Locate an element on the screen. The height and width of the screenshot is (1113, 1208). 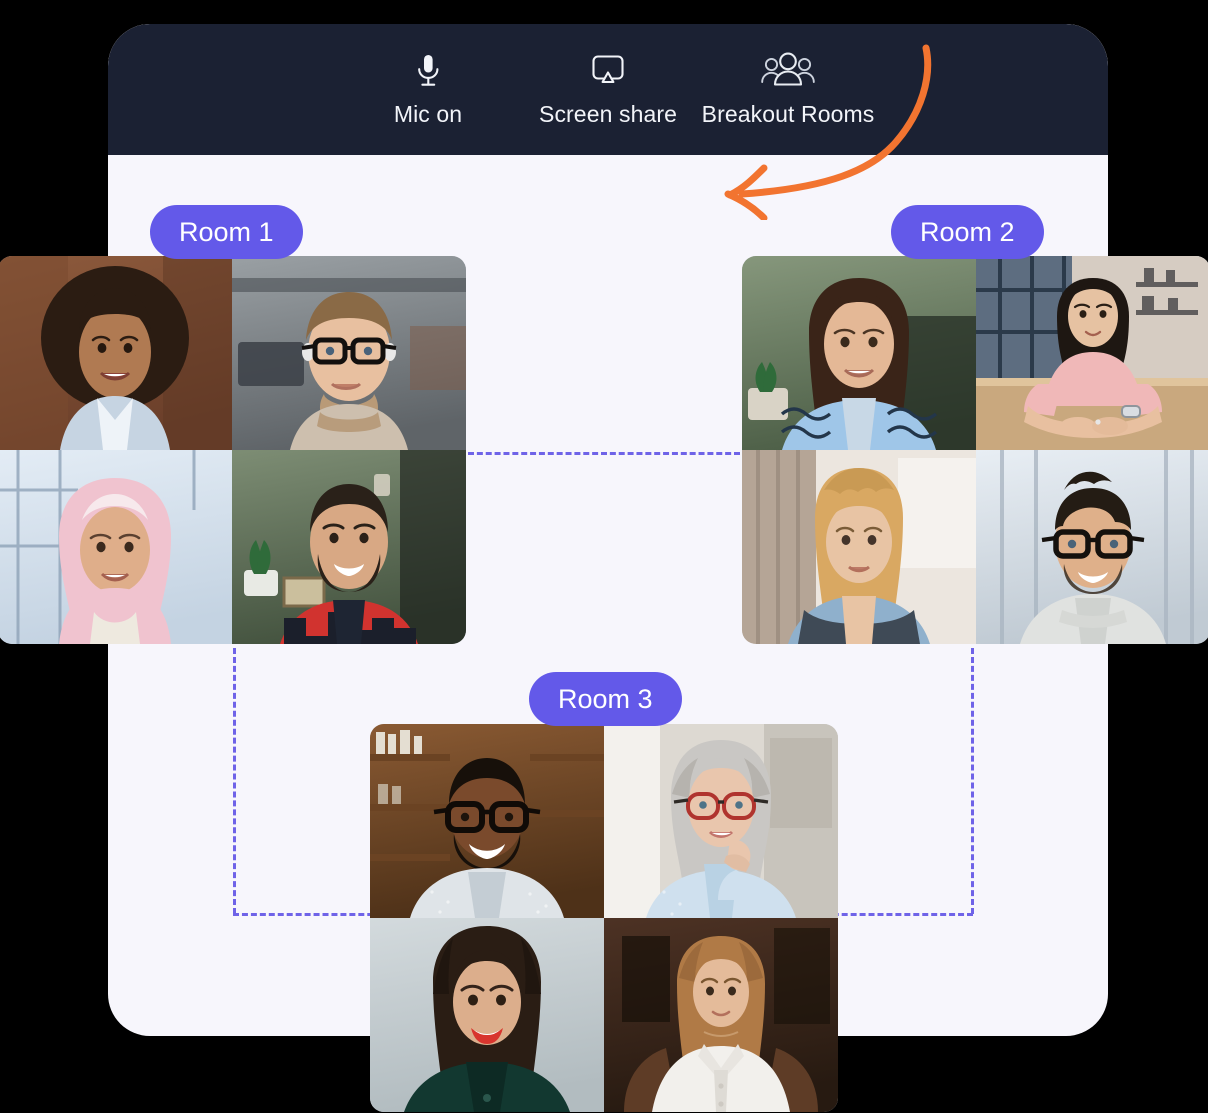
screen-share-label: Screen share is located at coordinates (608, 114).